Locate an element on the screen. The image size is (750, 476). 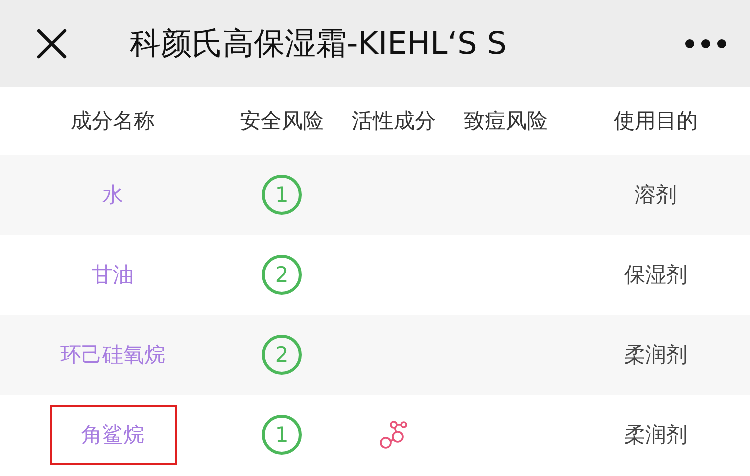
ingredient-name: 角鲨烷 is located at coordinates (113, 435).